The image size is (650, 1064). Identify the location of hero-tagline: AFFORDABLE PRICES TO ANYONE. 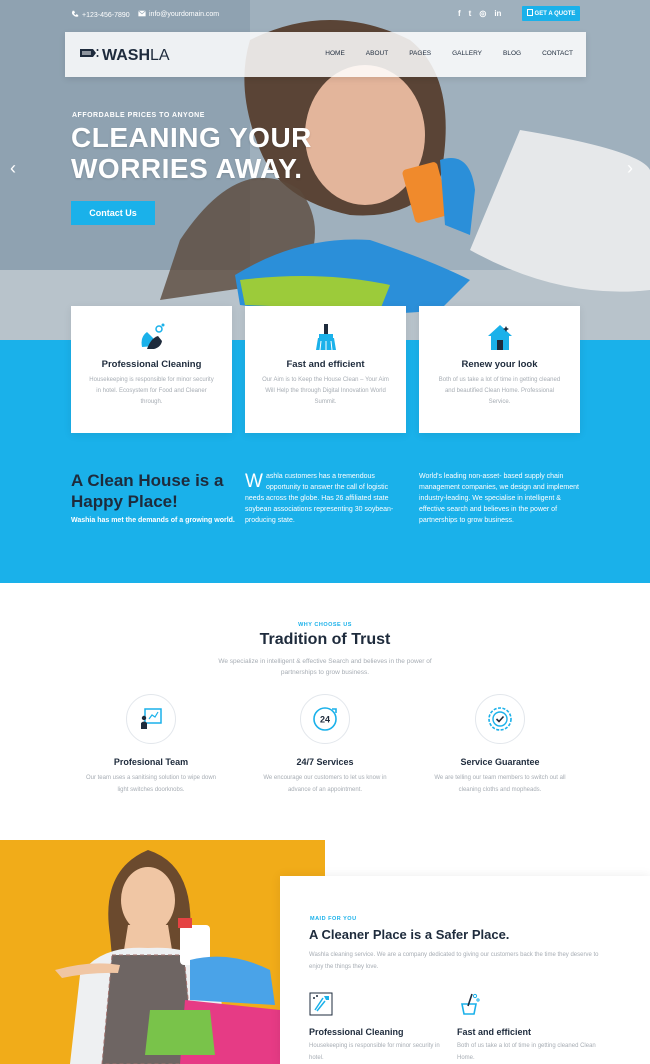
(138, 115).